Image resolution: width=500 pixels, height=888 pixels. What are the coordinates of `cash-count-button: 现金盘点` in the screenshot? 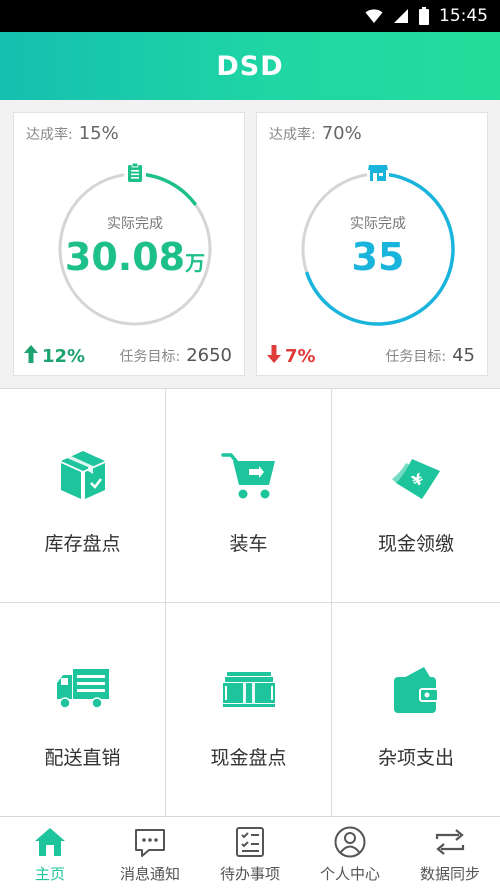 It's located at (249, 710).